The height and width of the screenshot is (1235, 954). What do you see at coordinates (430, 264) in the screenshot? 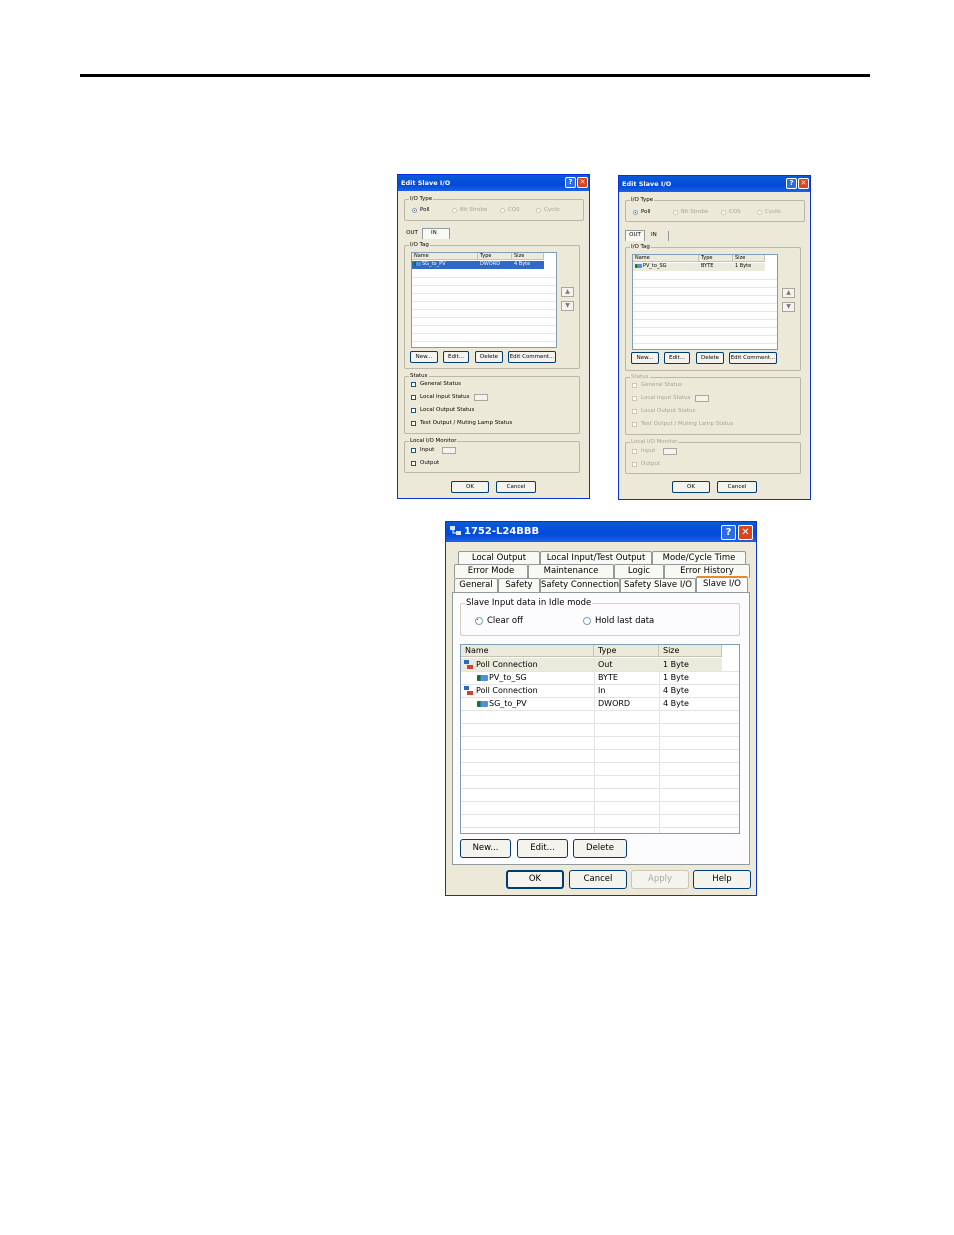
I see `list-item-name: SG_to_PV` at bounding box center [430, 264].